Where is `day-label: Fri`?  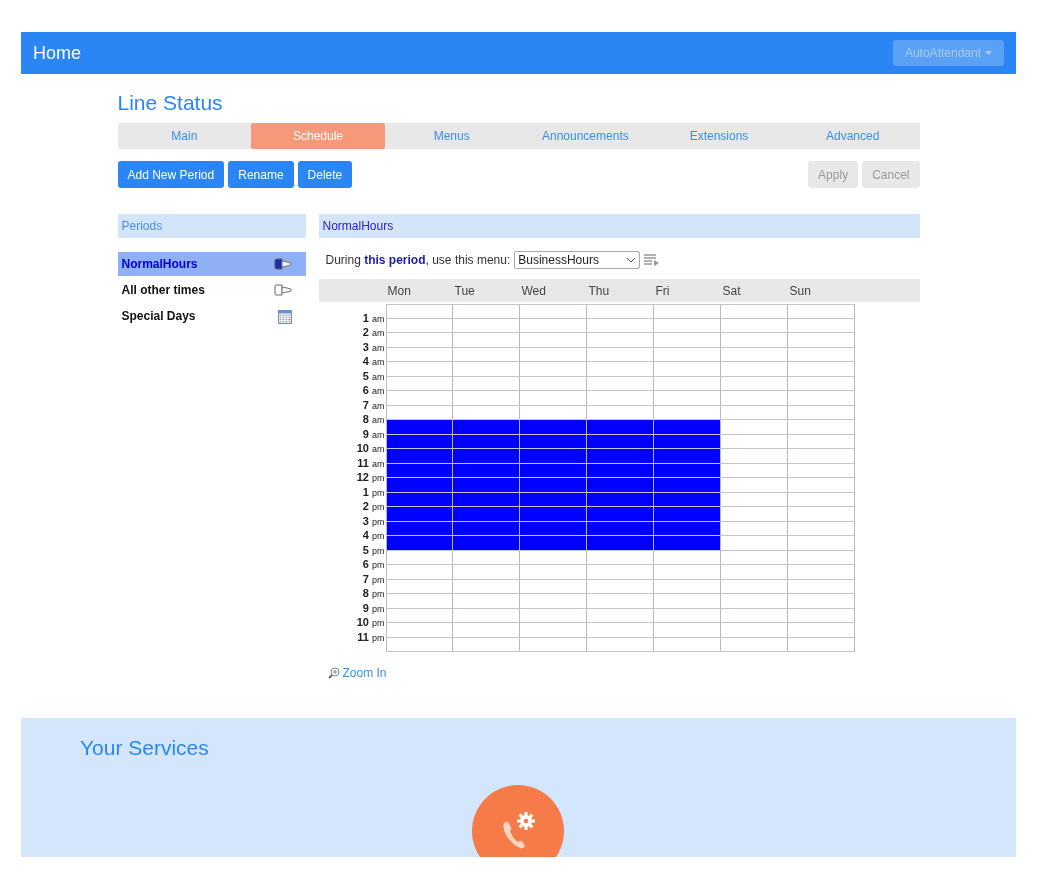
day-label: Fri is located at coordinates (662, 290).